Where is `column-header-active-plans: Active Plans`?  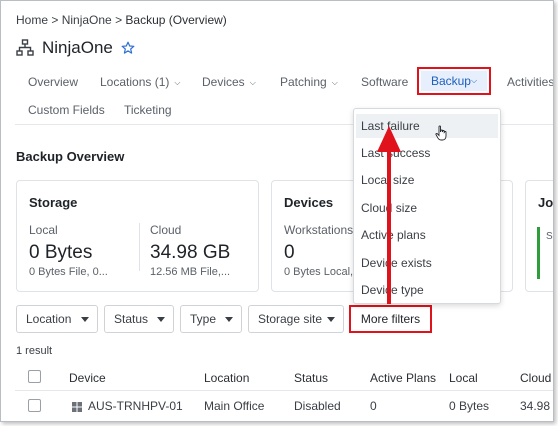 column-header-active-plans: Active Plans is located at coordinates (403, 378).